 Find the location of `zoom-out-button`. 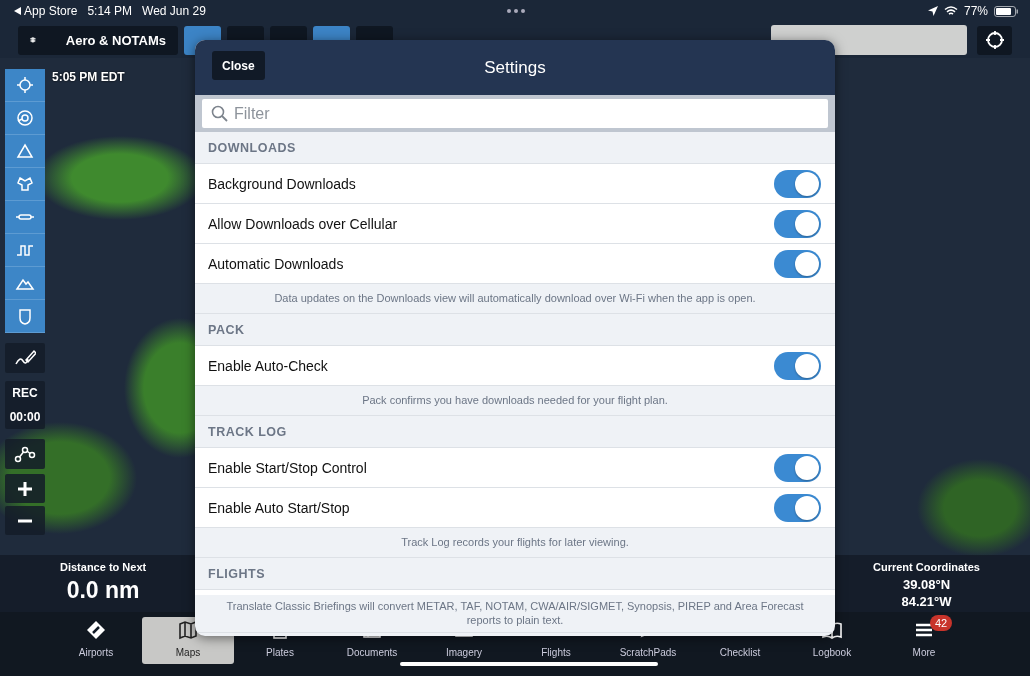

zoom-out-button is located at coordinates (25, 520).